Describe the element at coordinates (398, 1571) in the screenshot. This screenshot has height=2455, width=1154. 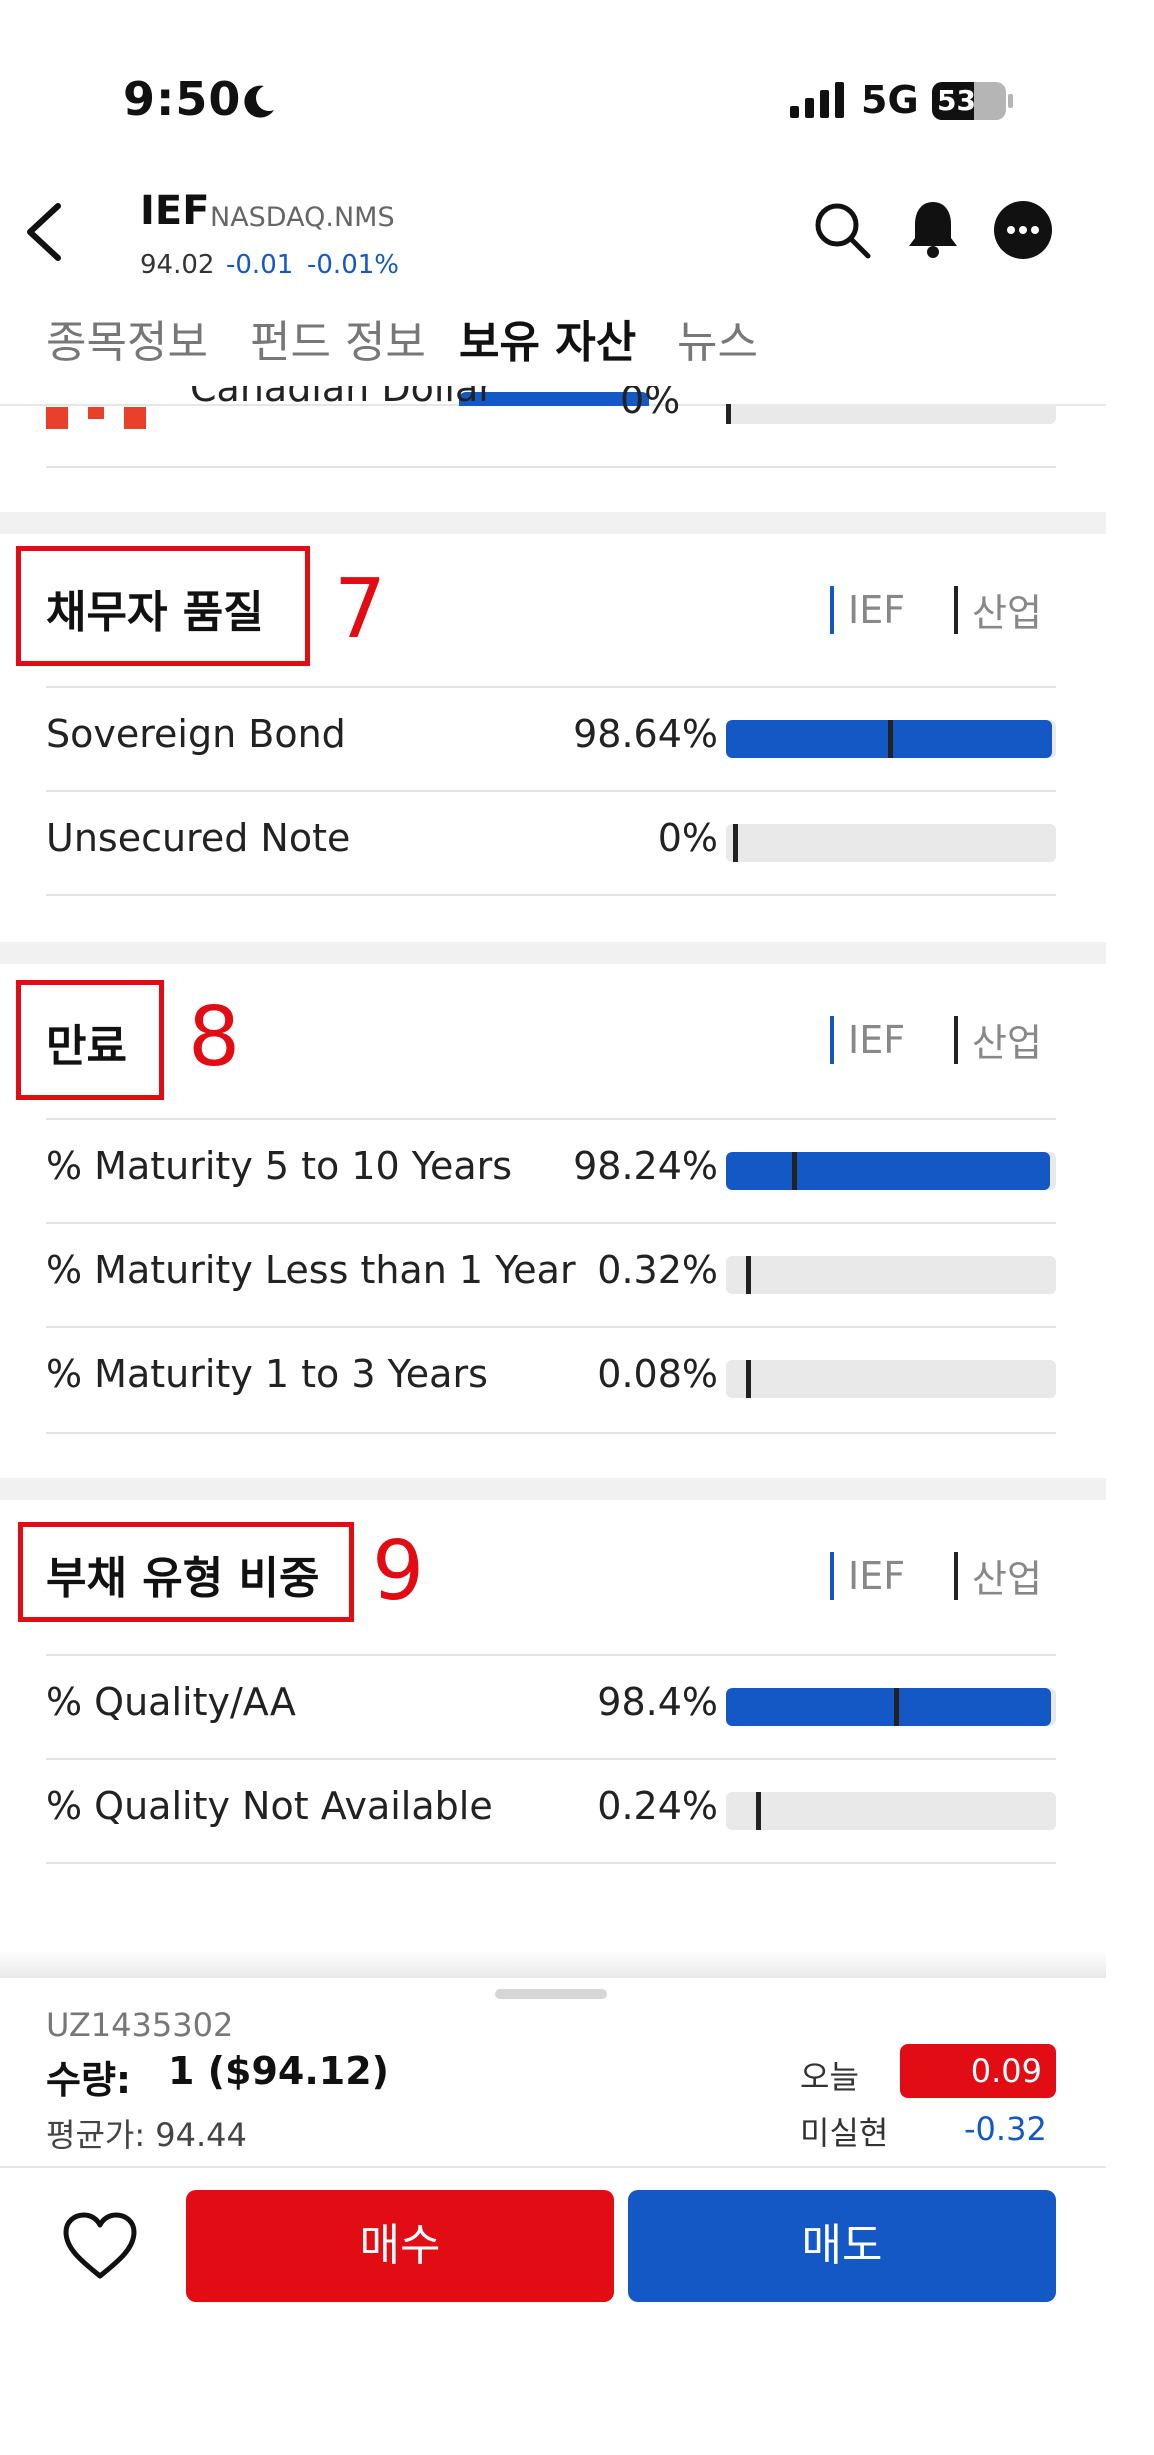
I see `annotation-number-9: 9` at that location.